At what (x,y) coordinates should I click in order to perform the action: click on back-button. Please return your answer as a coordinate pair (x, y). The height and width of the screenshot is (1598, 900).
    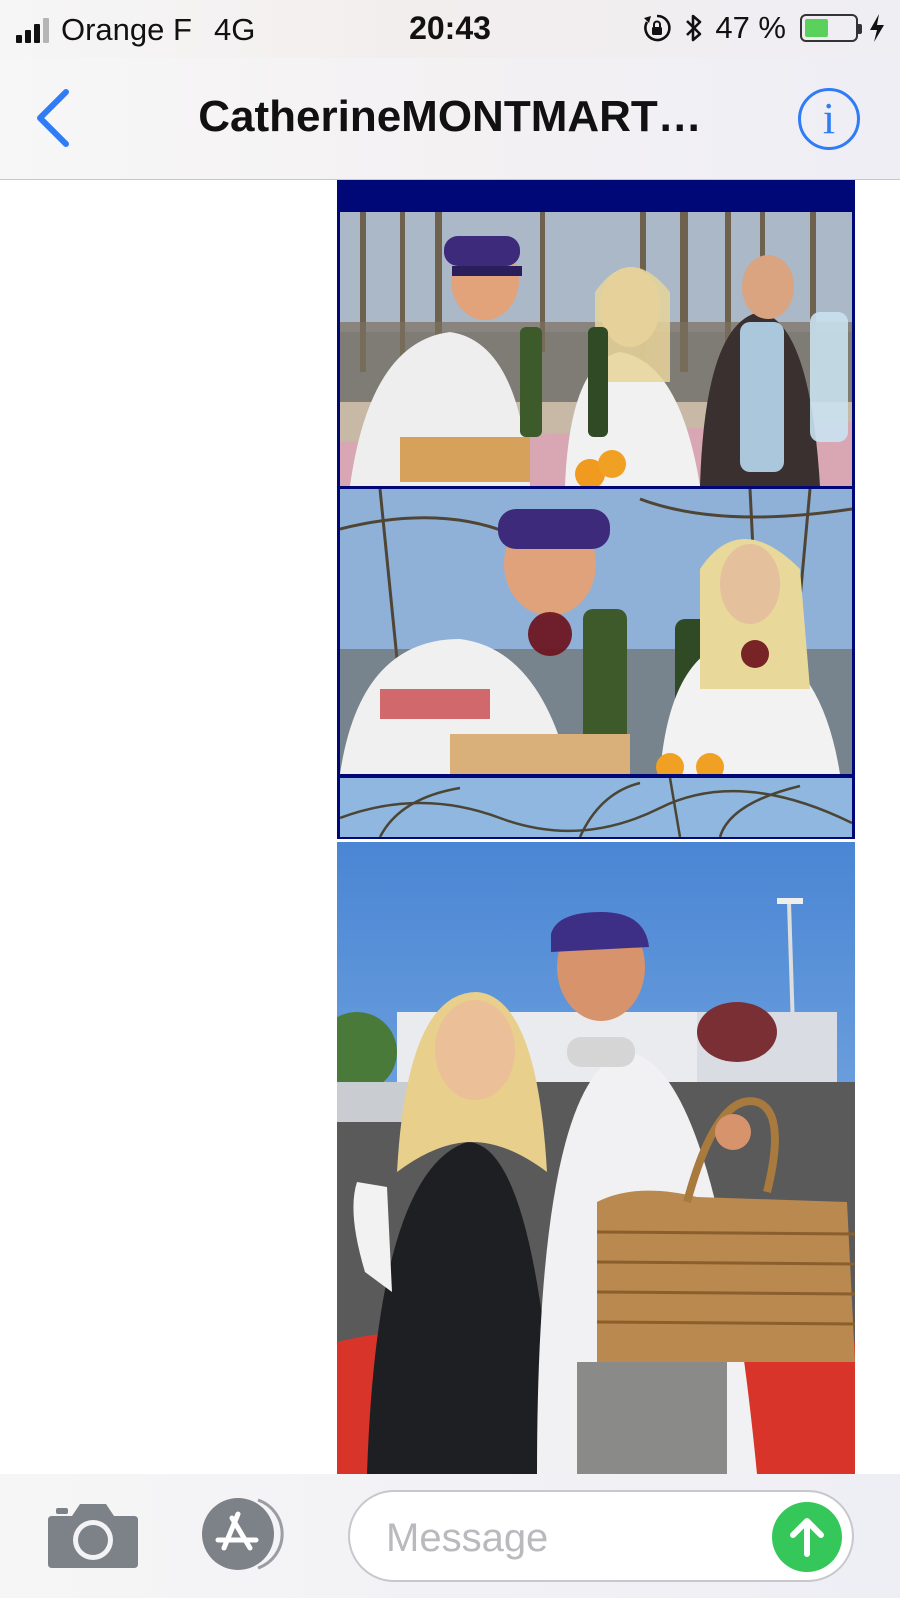
    Looking at the image, I should click on (55, 118).